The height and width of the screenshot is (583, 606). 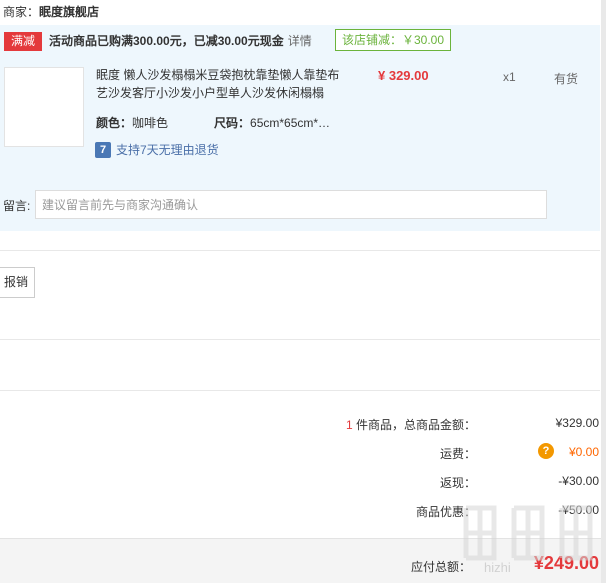 What do you see at coordinates (166, 41) in the screenshot?
I see `promo-text: 活动商品已购满300.00元，已减30.00元现金` at bounding box center [166, 41].